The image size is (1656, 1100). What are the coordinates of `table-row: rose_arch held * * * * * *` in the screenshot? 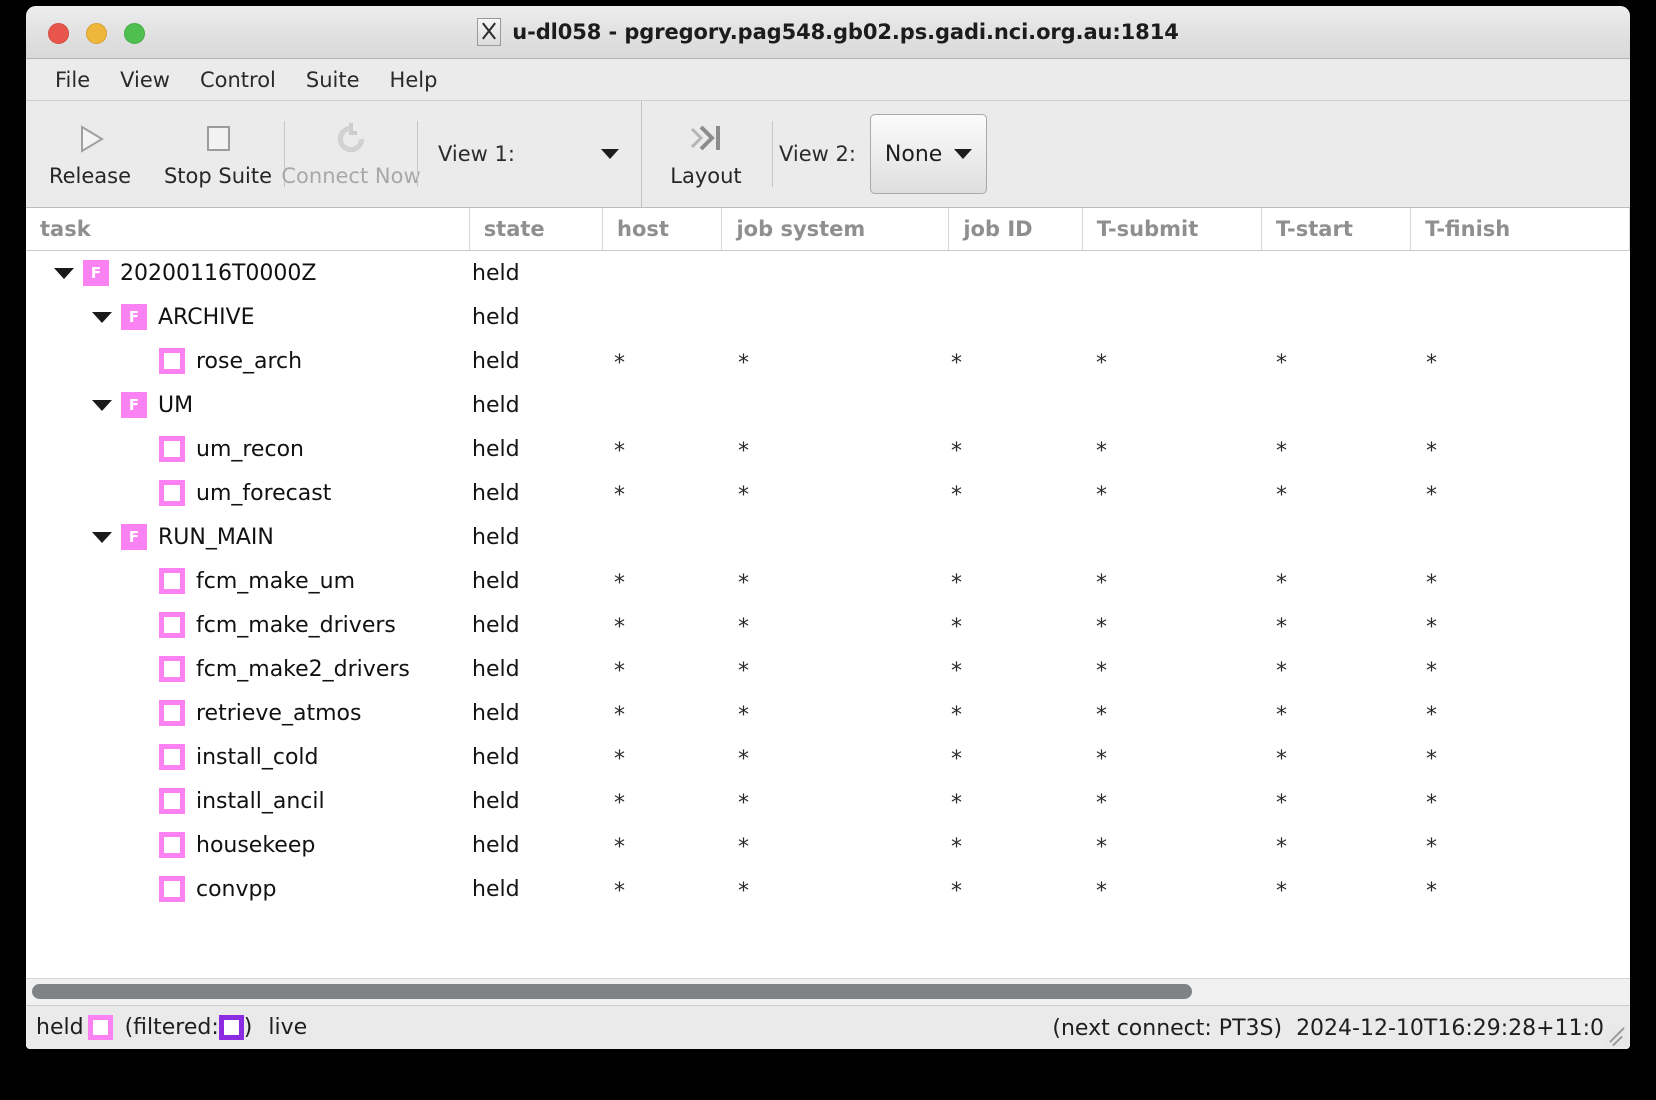 It's located at (828, 361).